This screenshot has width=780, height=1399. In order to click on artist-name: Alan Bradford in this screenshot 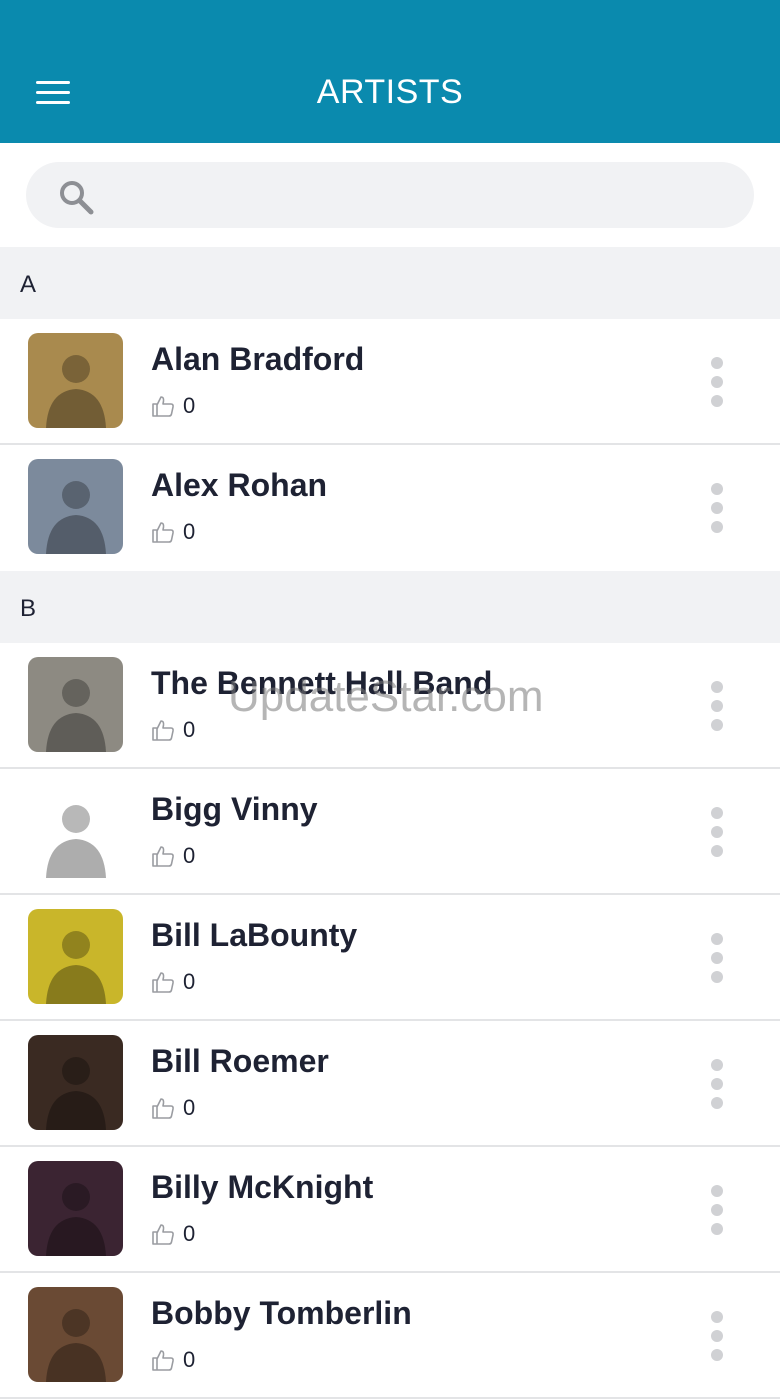, I will do `click(257, 359)`.